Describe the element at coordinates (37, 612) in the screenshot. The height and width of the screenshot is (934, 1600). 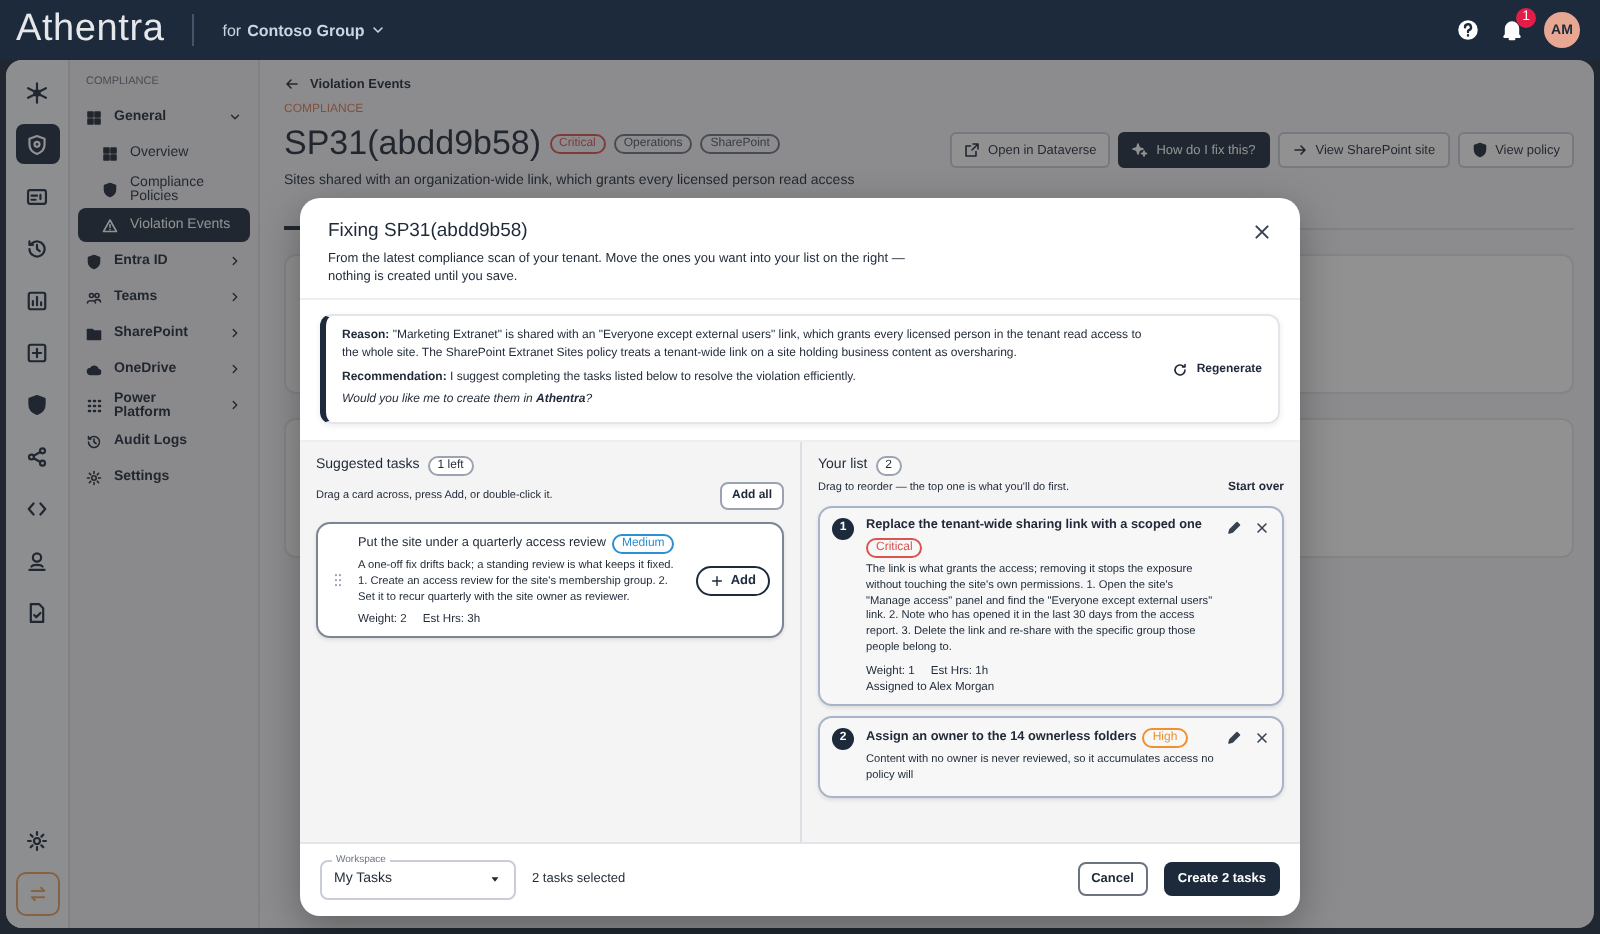
I see `document-icon` at that location.